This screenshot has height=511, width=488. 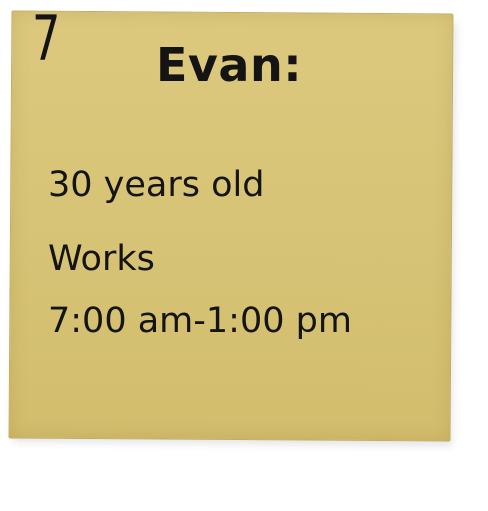 I want to click on works-label: Works, so click(x=101, y=259).